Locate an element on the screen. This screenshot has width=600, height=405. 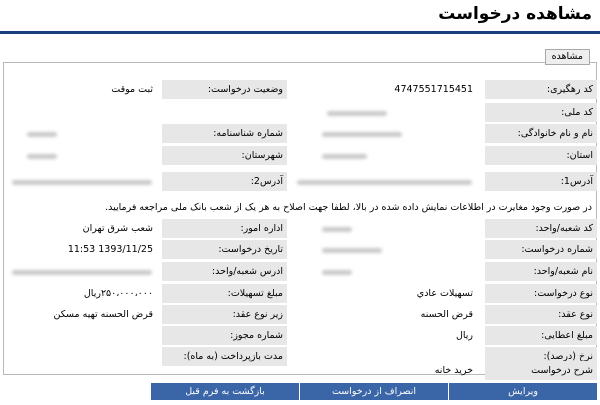
sub-contract-value: قرض الحسنه تهیه مسکن is located at coordinates (103, 314).